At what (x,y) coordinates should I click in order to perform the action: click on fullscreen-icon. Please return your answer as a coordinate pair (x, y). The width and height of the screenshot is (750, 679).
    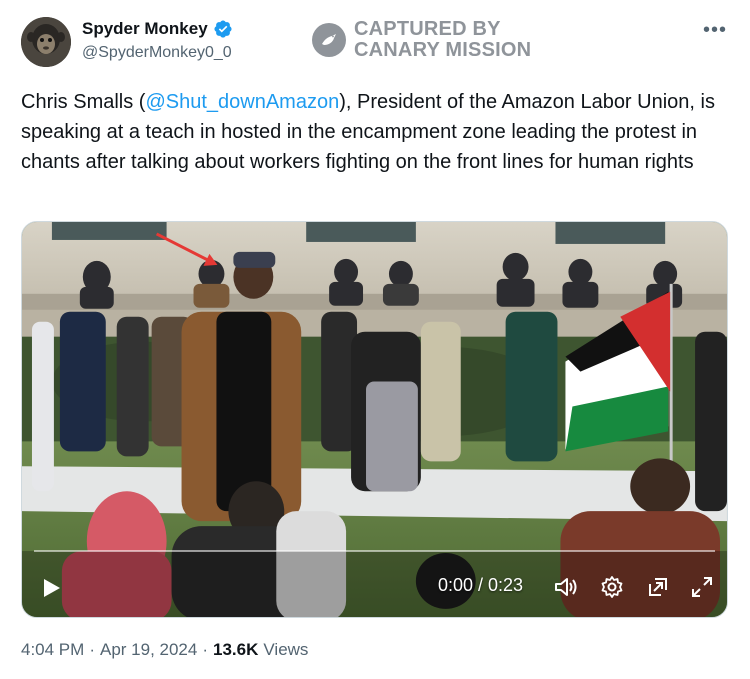
    Looking at the image, I should click on (702, 587).